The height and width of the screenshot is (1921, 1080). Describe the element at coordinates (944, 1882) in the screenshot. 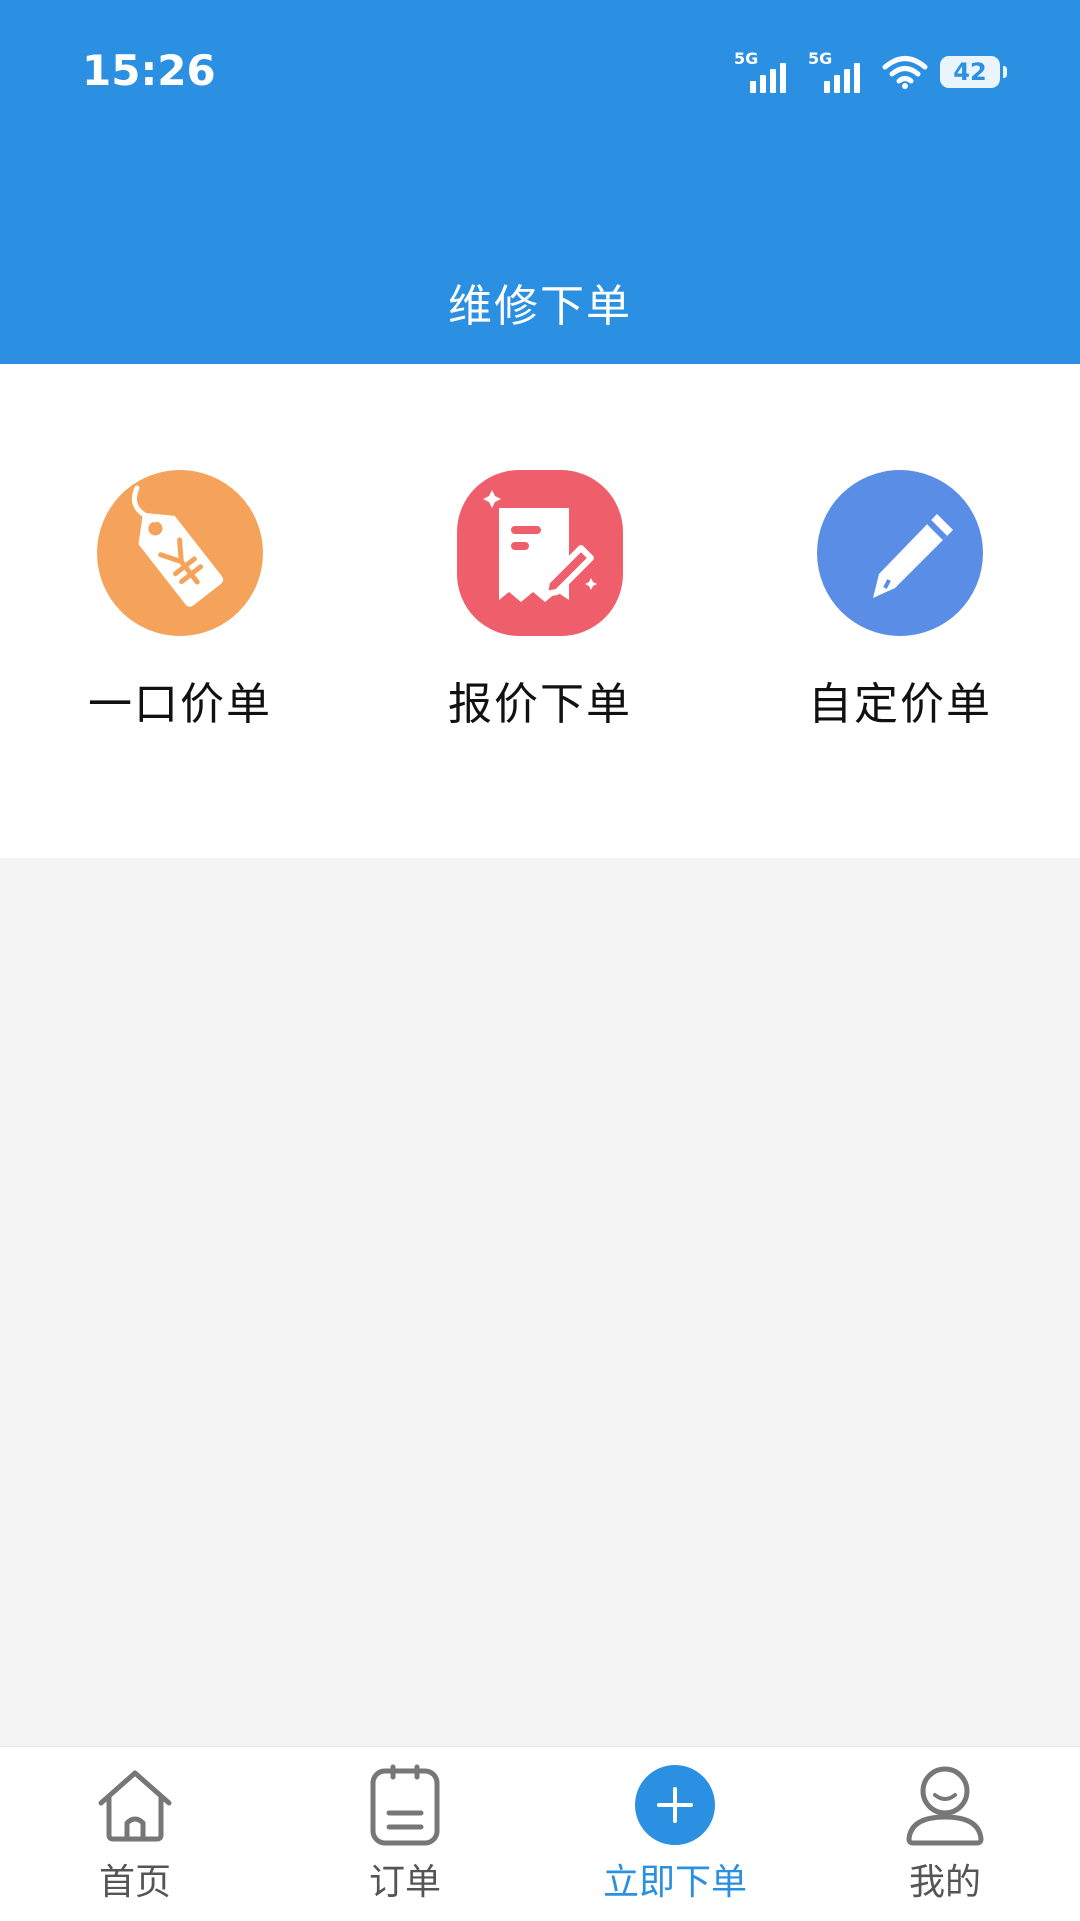

I see `tab-label: 我的` at that location.